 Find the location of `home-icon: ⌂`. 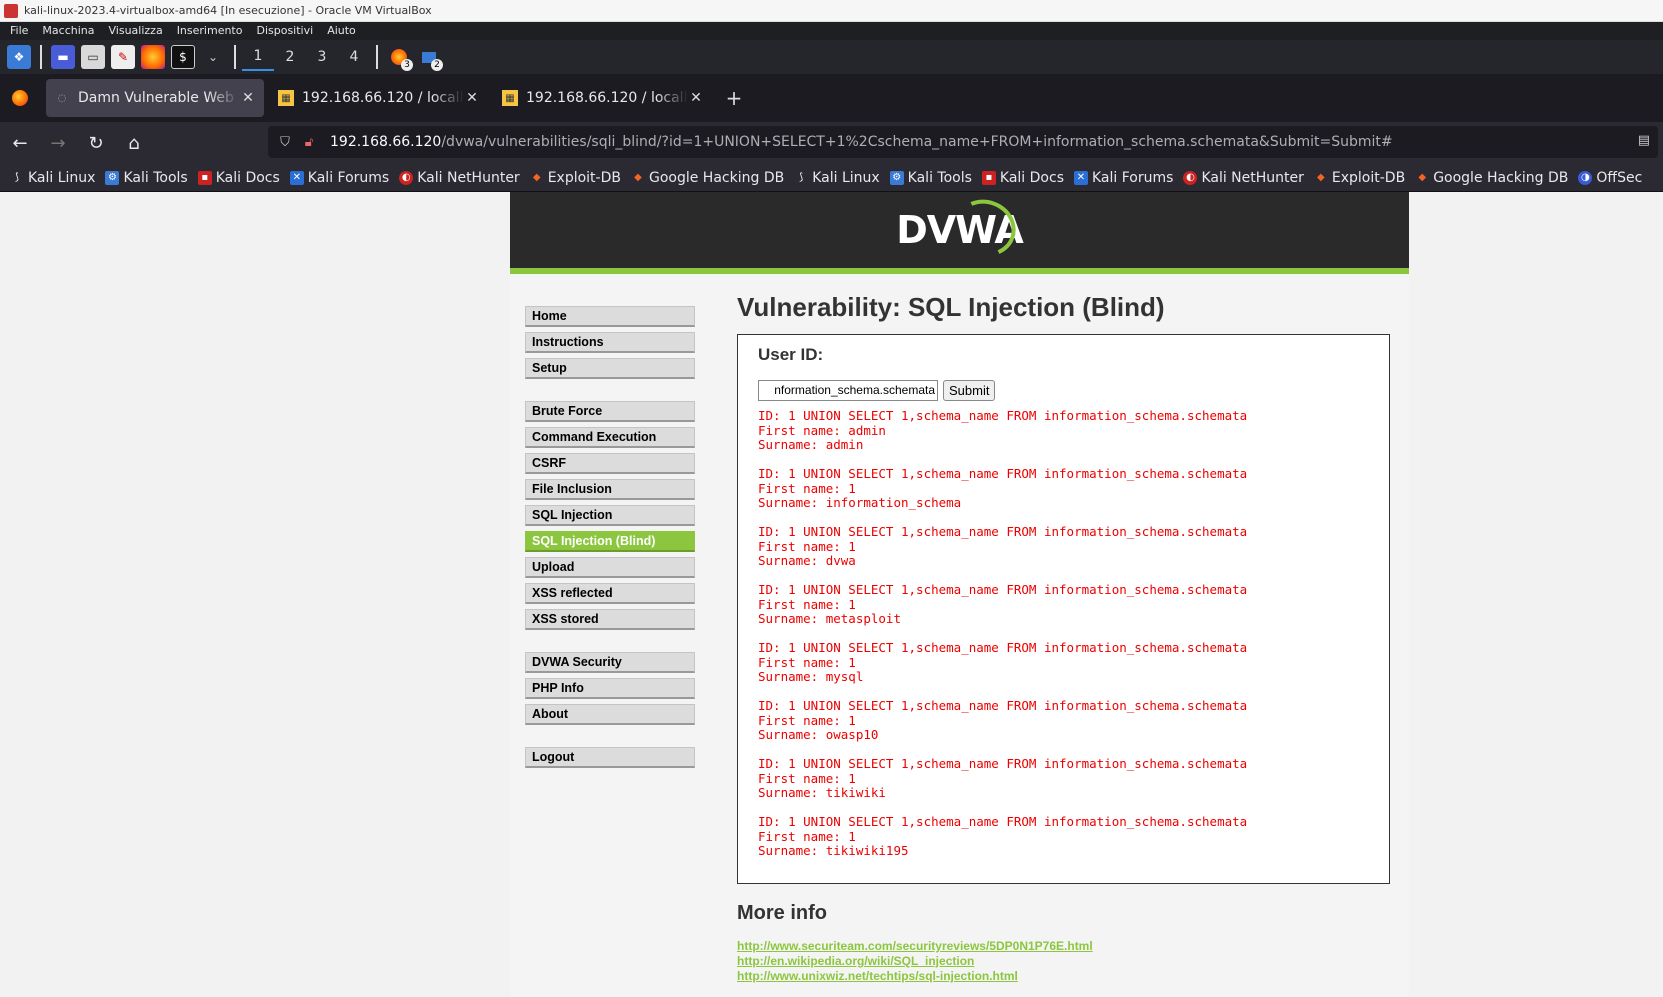

home-icon: ⌂ is located at coordinates (134, 143).